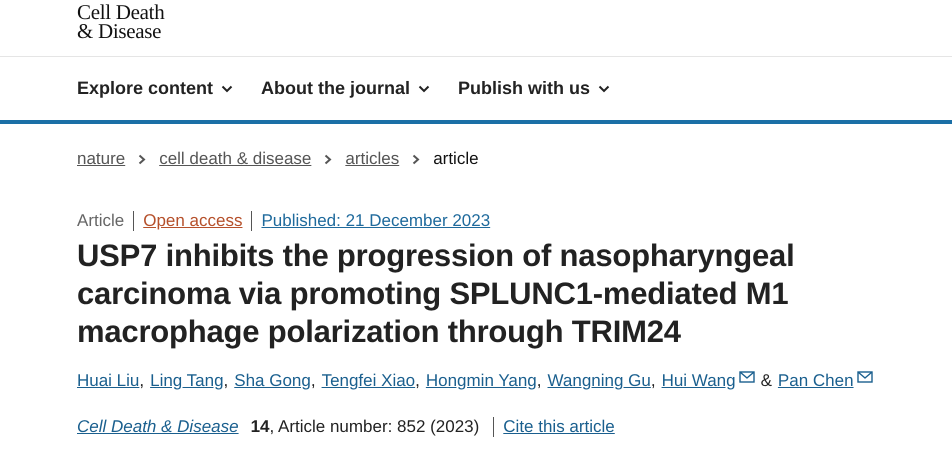 This screenshot has height=471, width=952. What do you see at coordinates (272, 381) in the screenshot?
I see `author-link: Sha Gong` at bounding box center [272, 381].